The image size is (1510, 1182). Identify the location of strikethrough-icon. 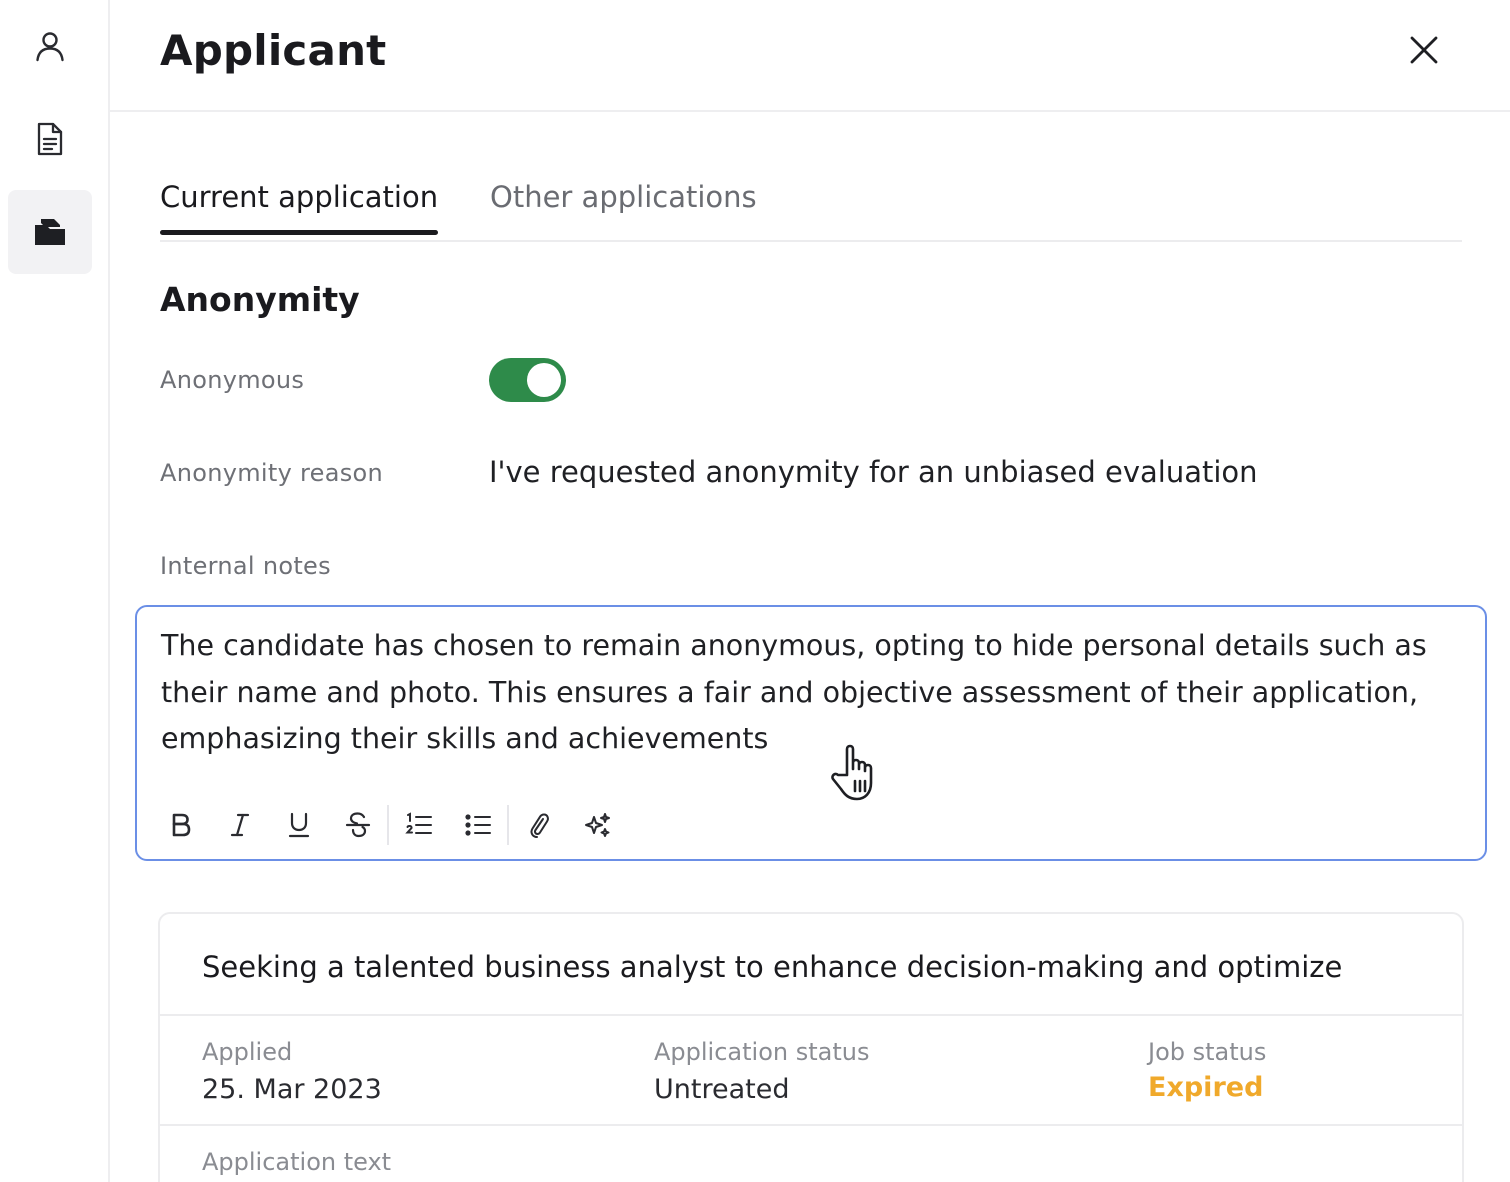
(357, 825).